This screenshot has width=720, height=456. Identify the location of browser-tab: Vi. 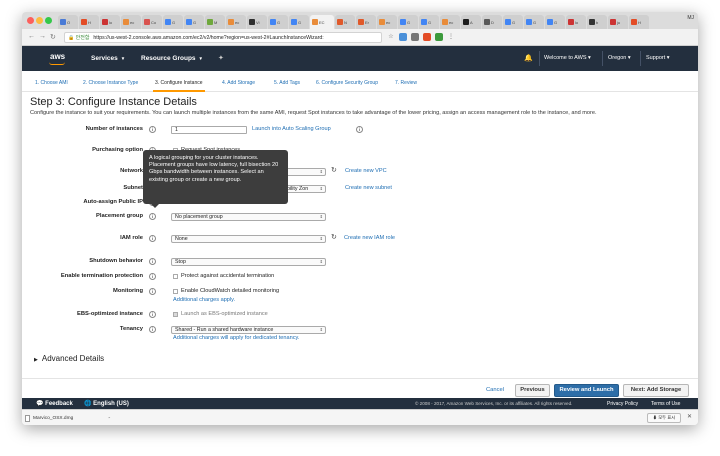
(257, 22).